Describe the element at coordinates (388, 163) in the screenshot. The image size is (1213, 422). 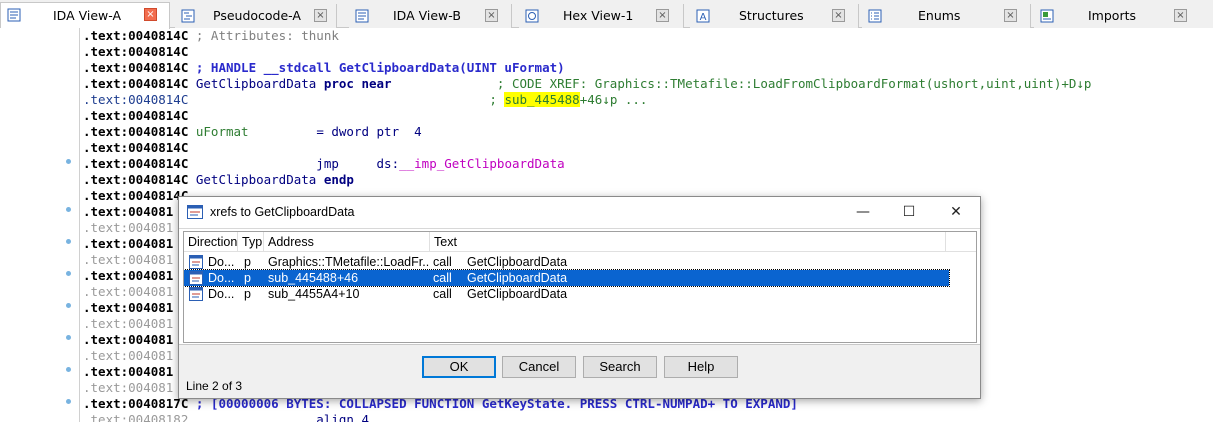
I see `segment-prefix: ds:` at that location.